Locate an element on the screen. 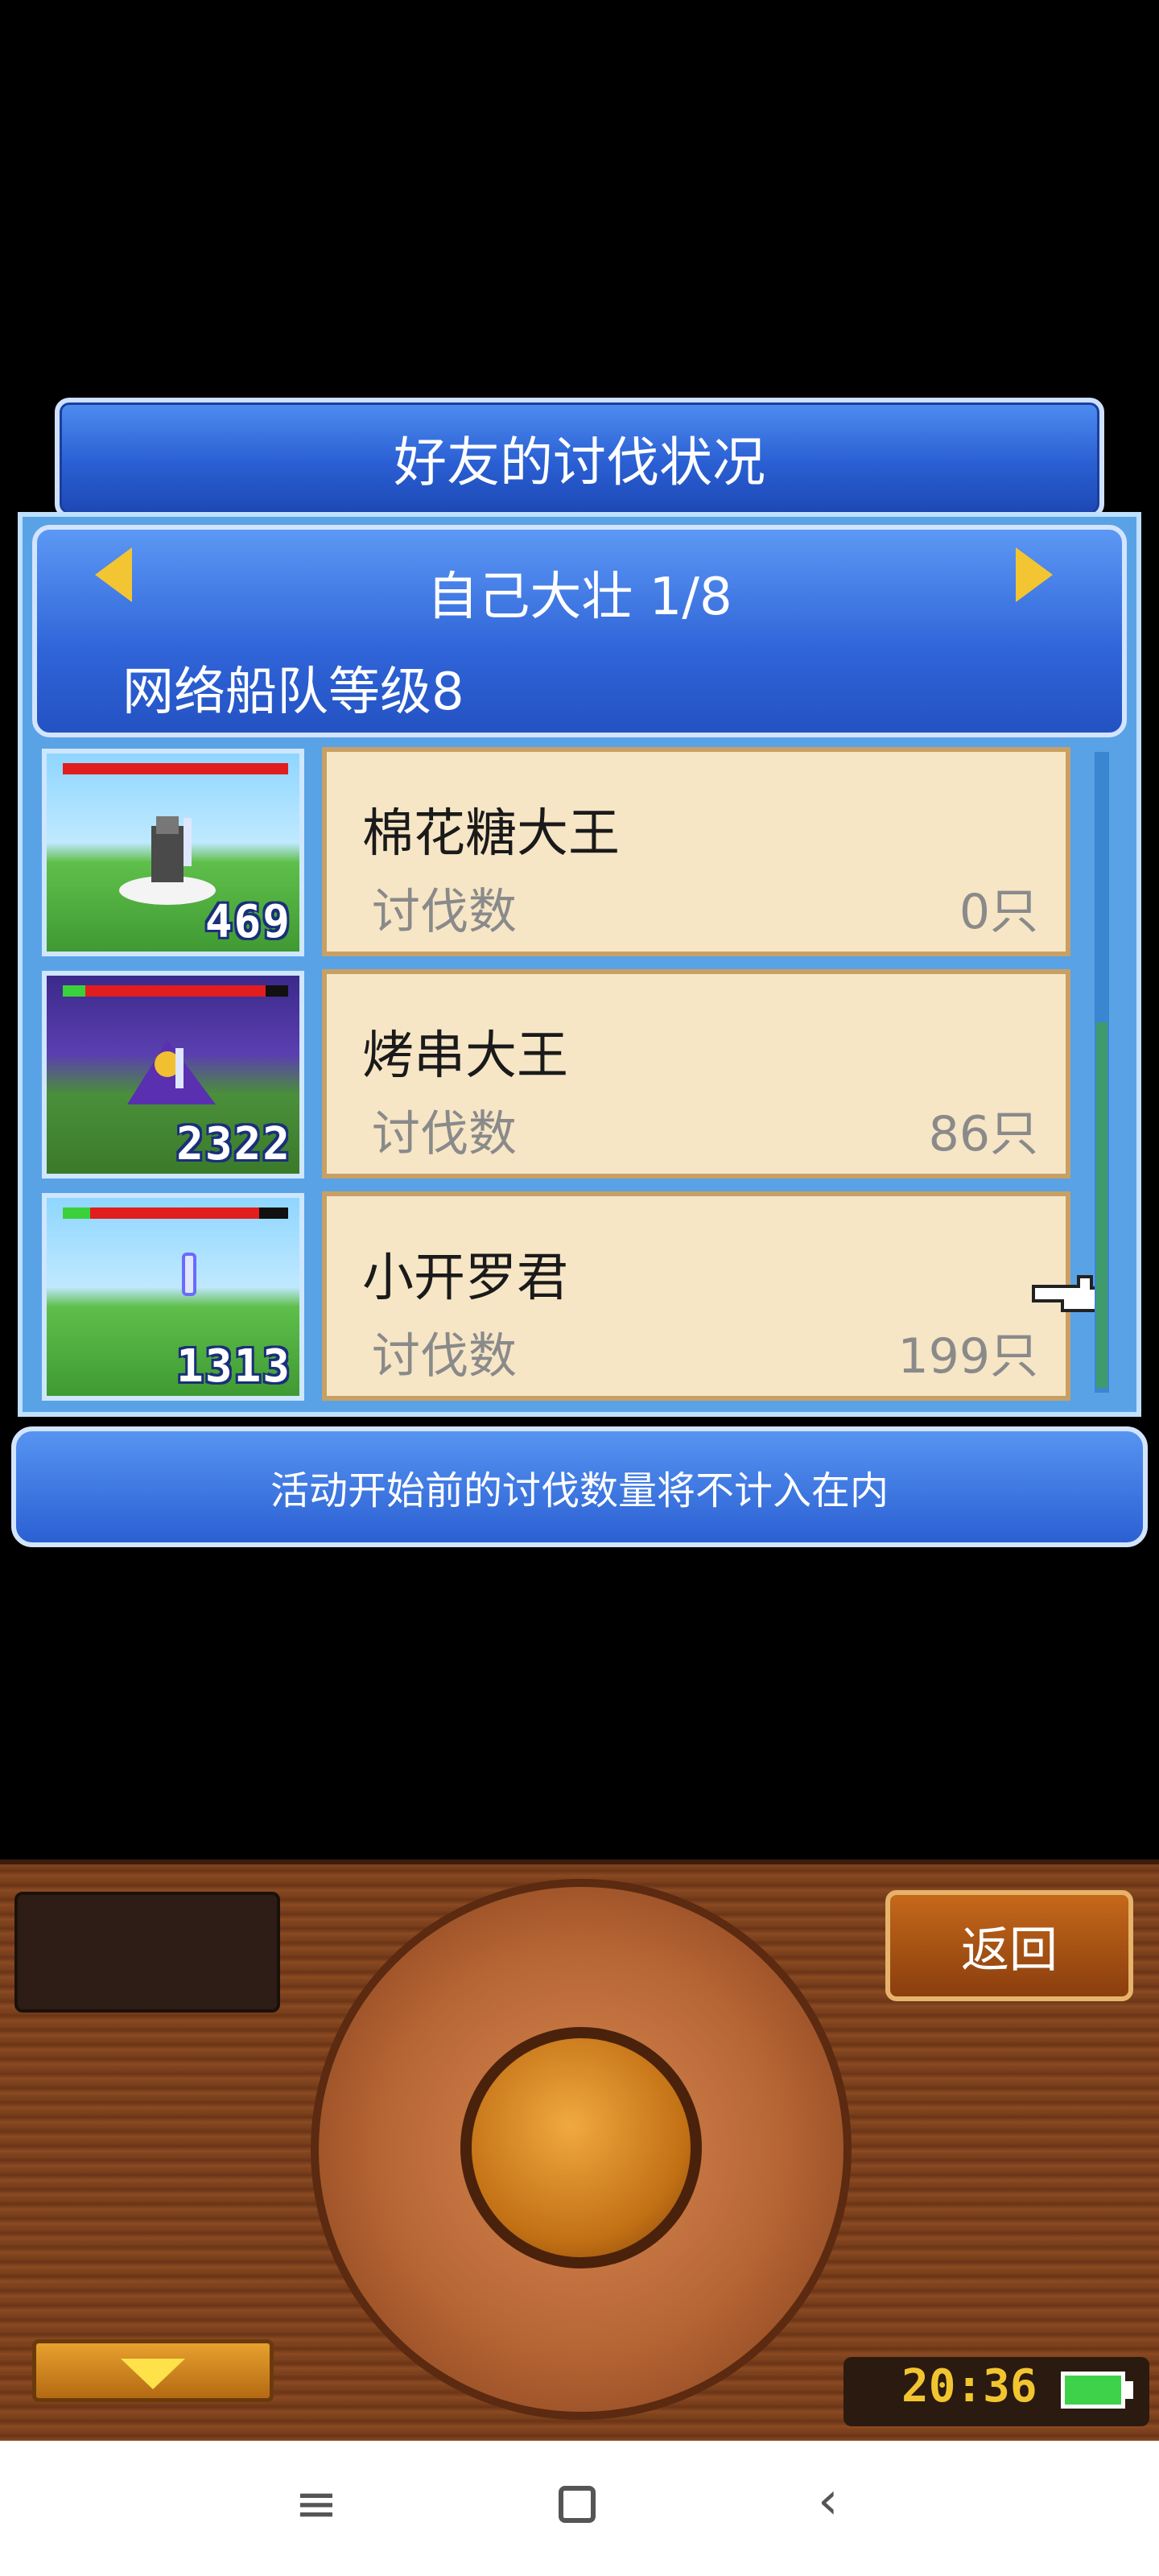 Image resolution: width=1159 pixels, height=2576 pixels. back-button: 返回 is located at coordinates (1009, 1945).